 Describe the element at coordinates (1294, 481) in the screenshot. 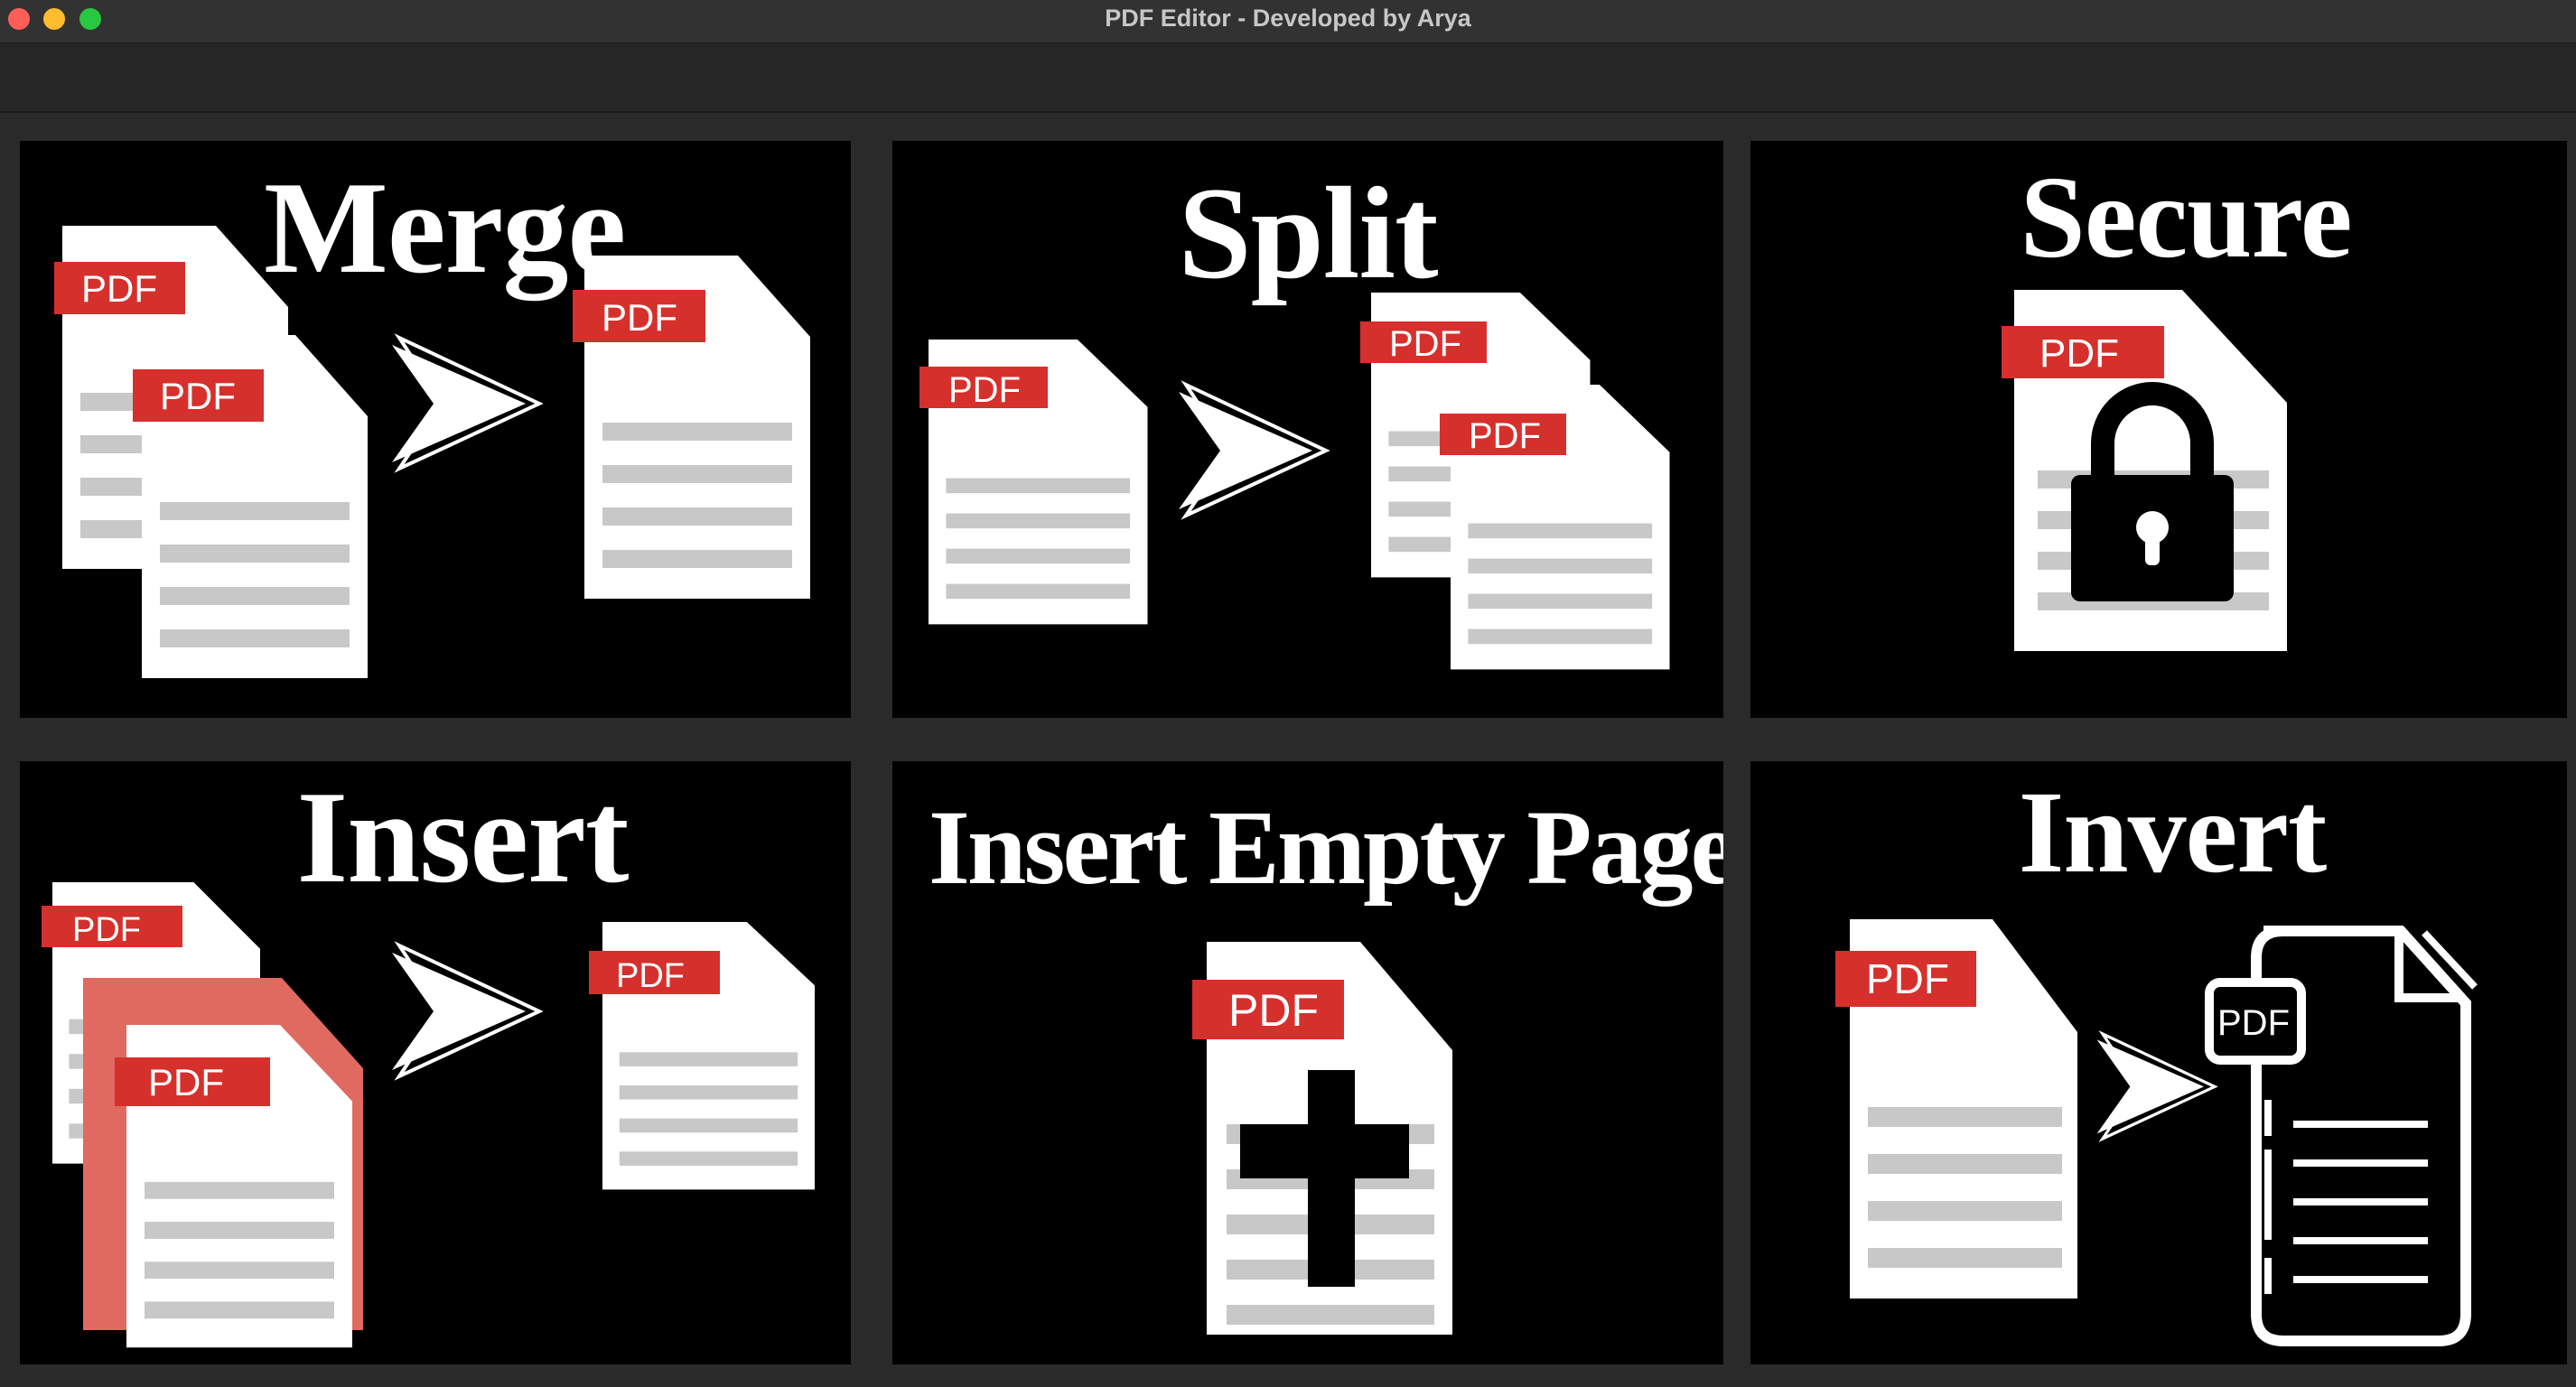

I see `split-icon: PDF PDF PDF` at that location.